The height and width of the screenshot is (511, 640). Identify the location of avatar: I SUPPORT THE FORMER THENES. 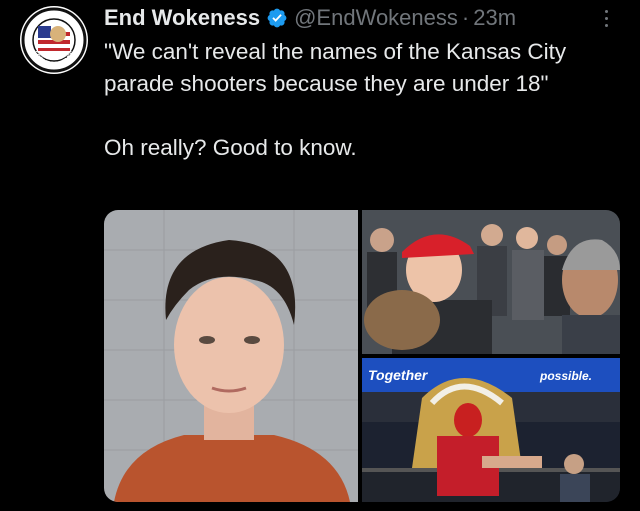
(54, 40).